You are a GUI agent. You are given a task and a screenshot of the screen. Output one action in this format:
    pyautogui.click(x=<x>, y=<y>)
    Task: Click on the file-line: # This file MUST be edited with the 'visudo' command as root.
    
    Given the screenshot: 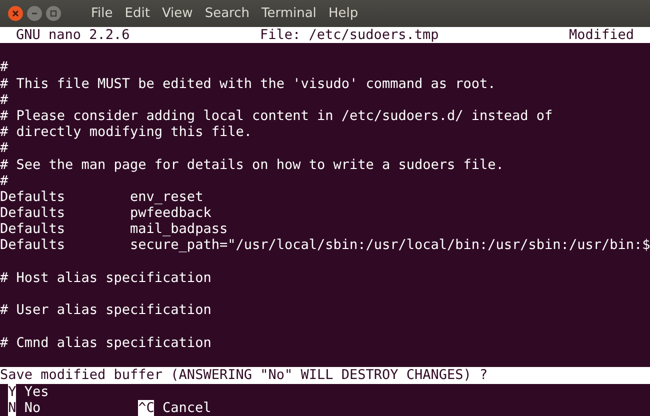 What is the action you would take?
    pyautogui.click(x=248, y=84)
    